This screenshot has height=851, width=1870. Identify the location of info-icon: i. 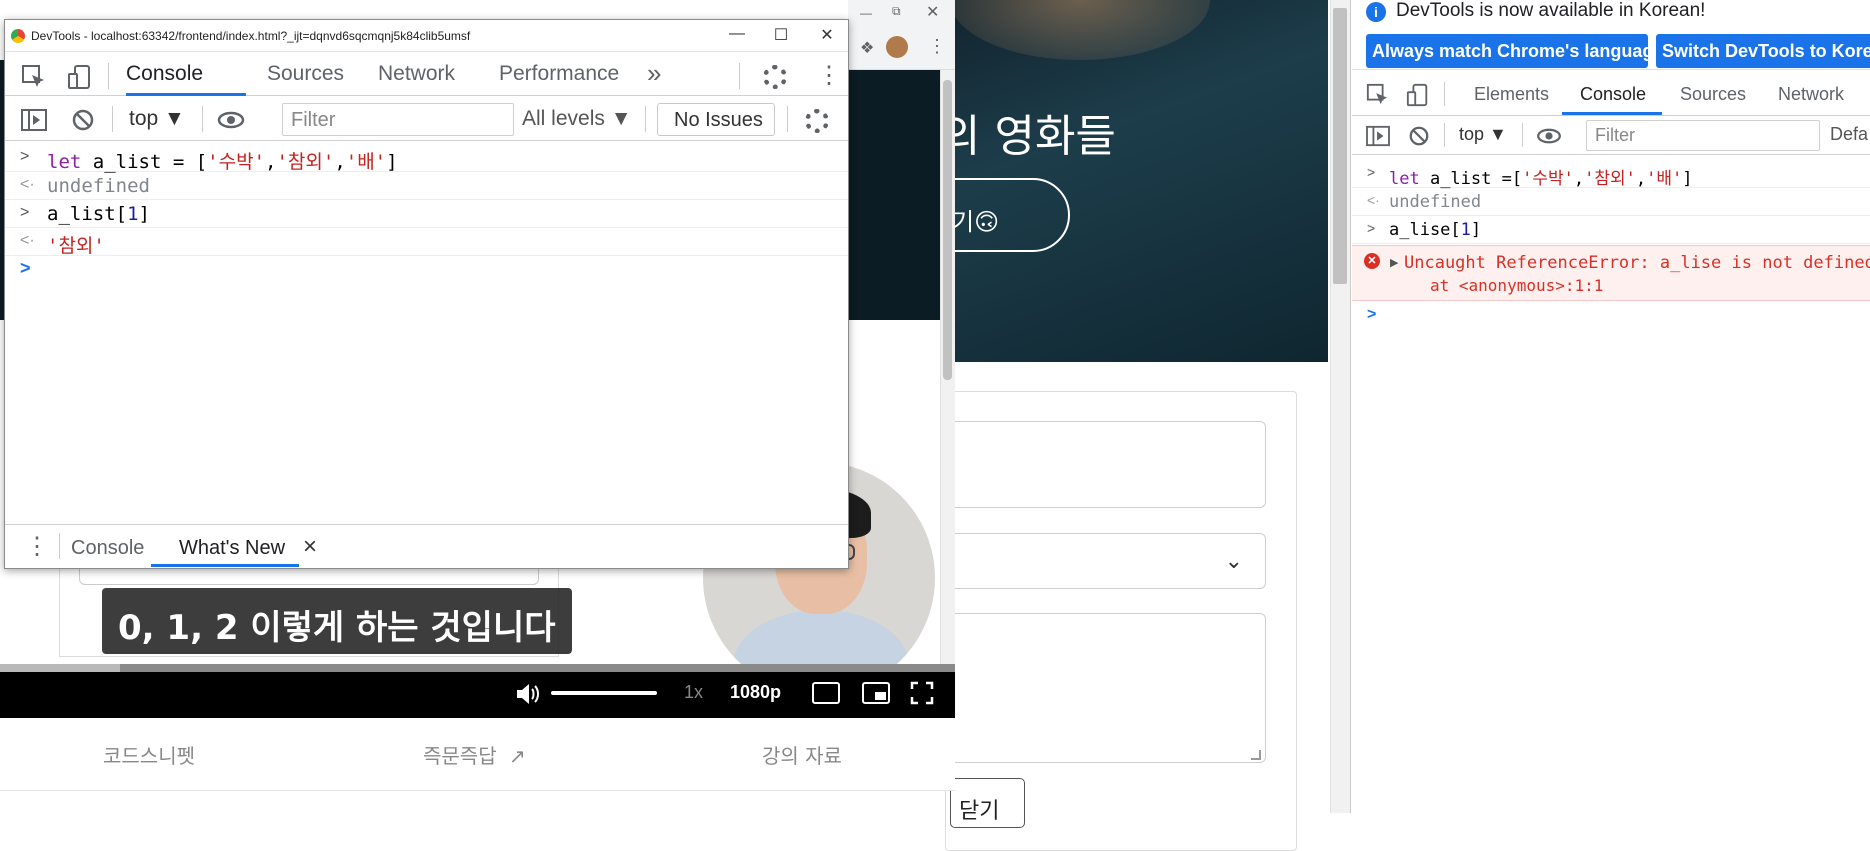
(1376, 12).